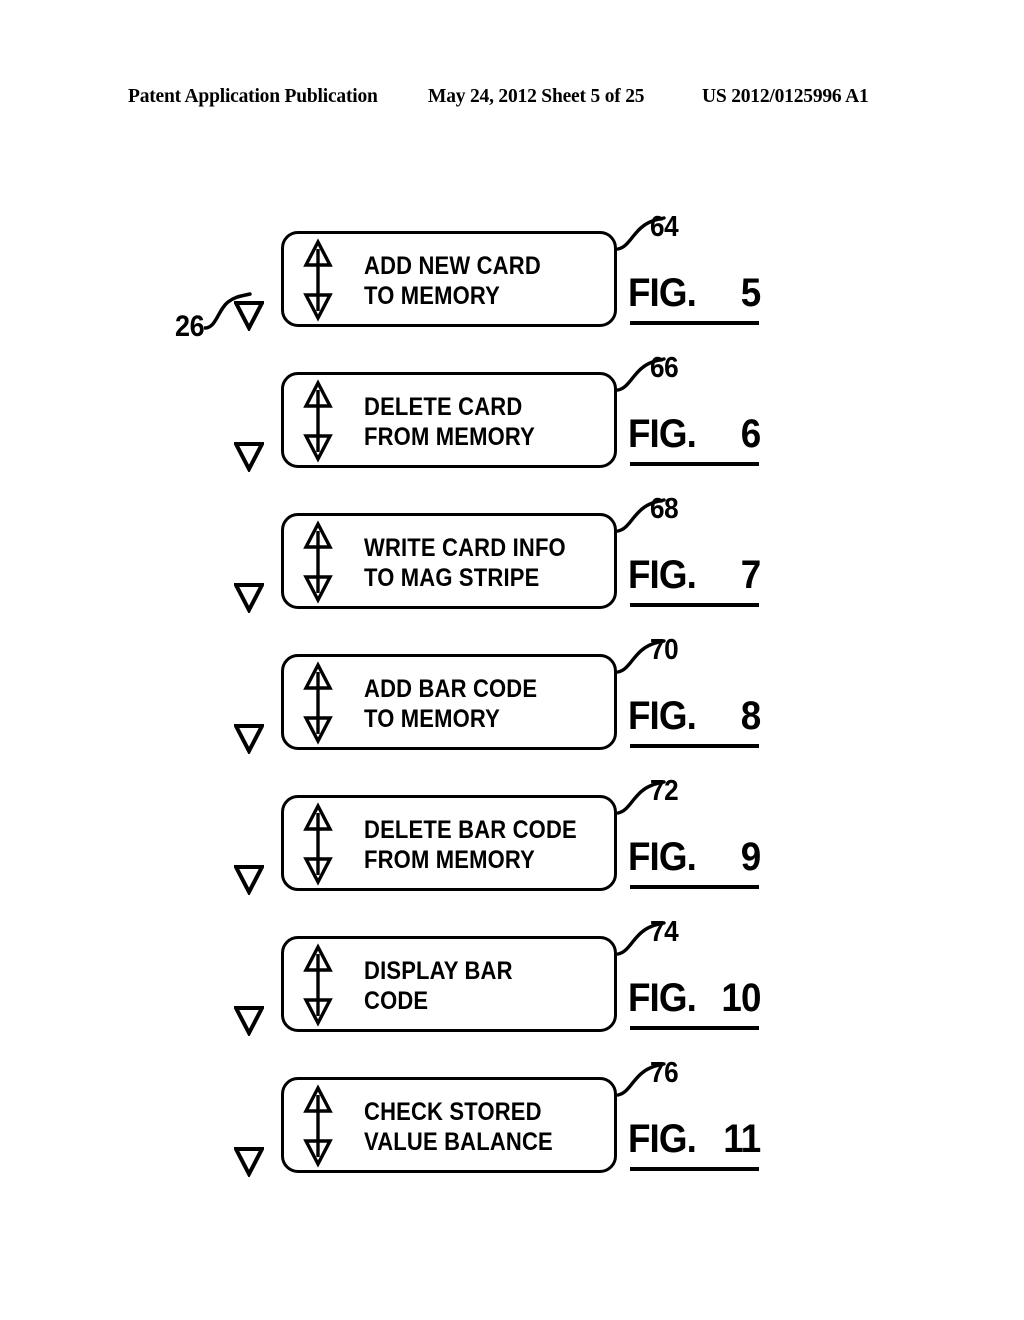 Image resolution: width=1024 pixels, height=1320 pixels. I want to click on header-publication-label: Patent Application Publication, so click(253, 96).